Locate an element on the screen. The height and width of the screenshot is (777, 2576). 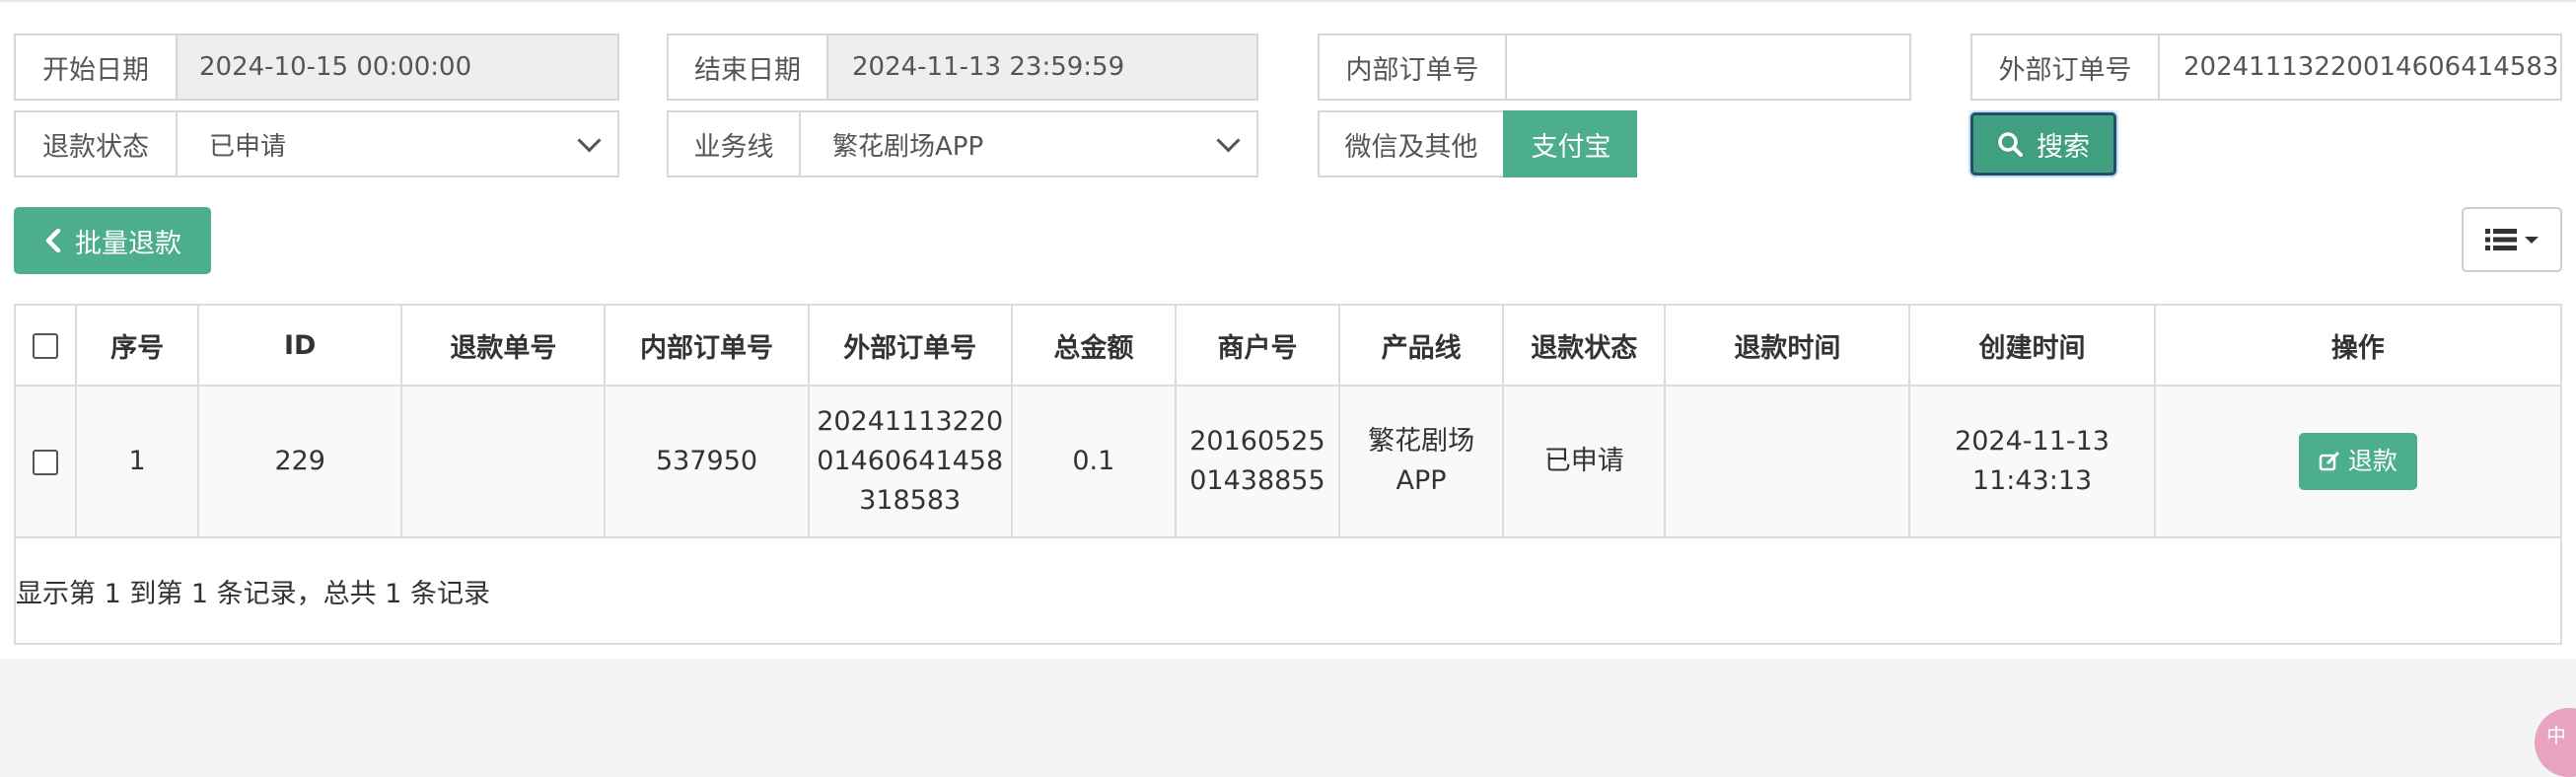
select-all-checkbox is located at coordinates (46, 346).